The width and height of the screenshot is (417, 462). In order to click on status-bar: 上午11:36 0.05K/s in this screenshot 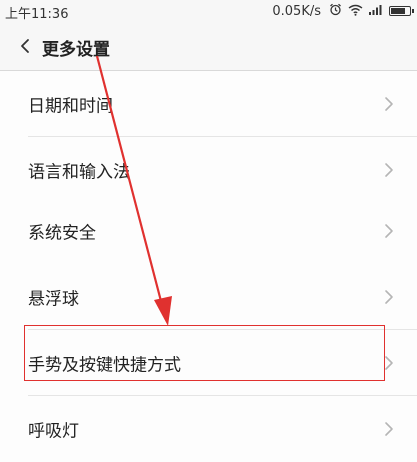, I will do `click(208, 12)`.